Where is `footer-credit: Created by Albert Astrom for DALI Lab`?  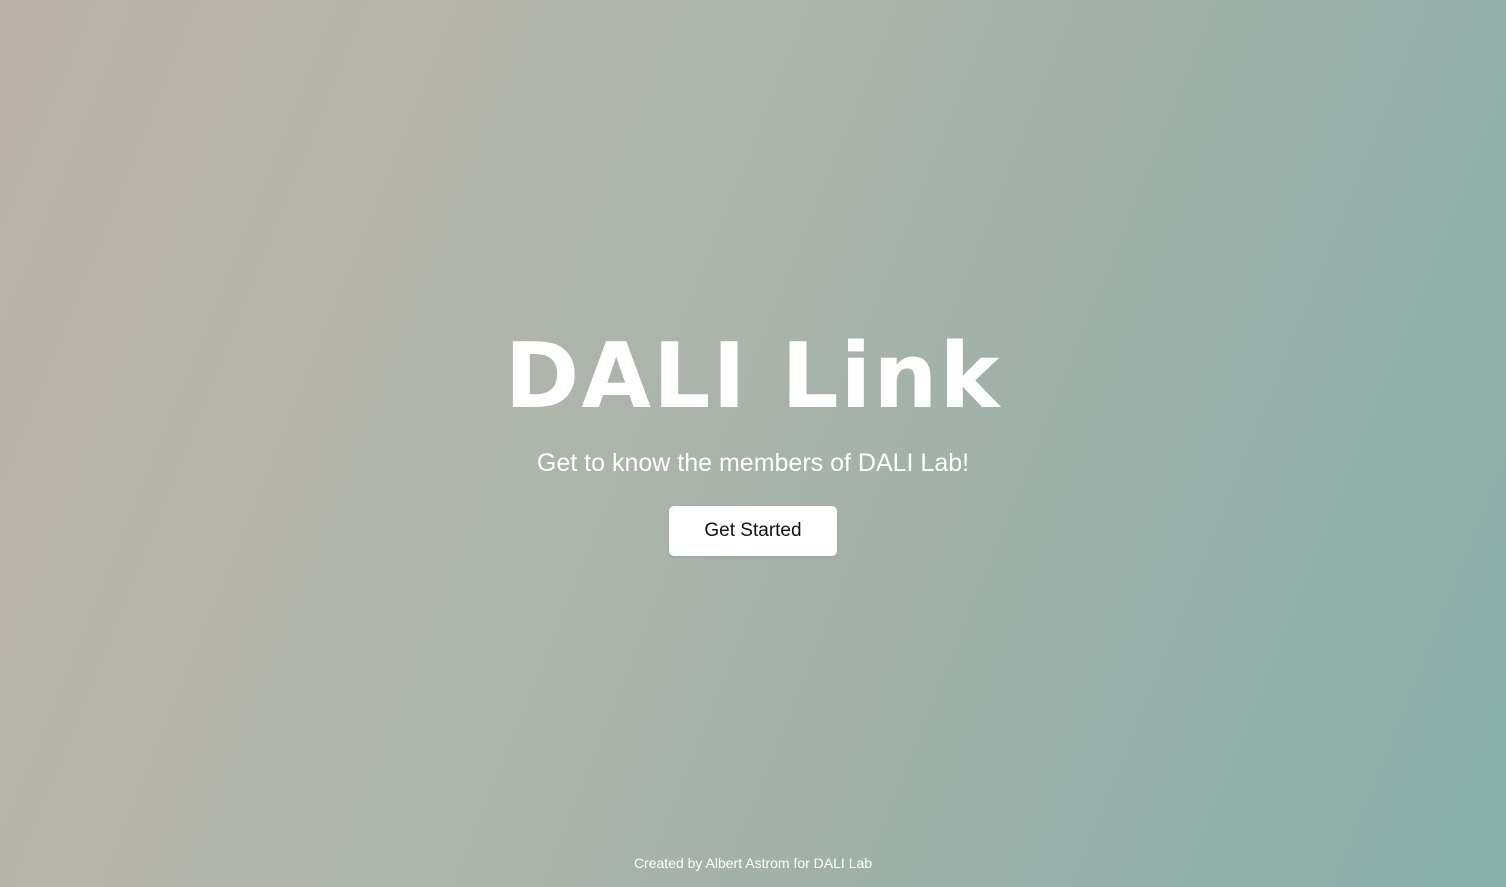 footer-credit: Created by Albert Astrom for DALI Lab is located at coordinates (753, 863).